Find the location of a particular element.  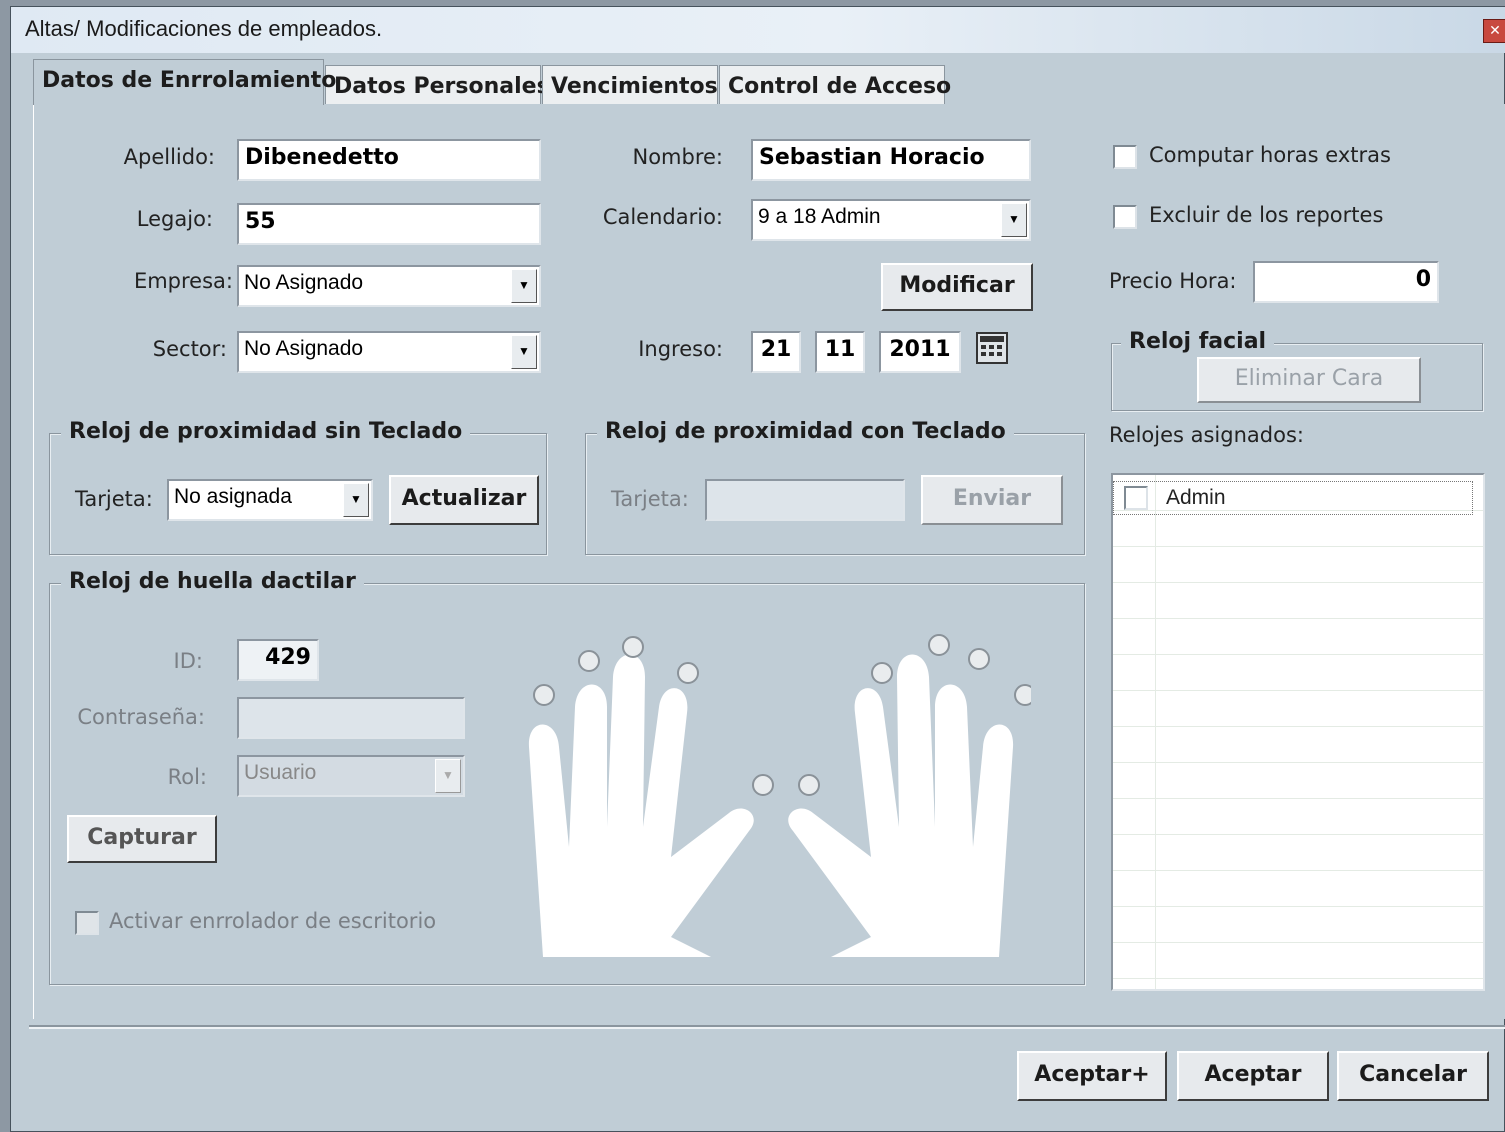

list-column-divider is located at coordinates (1155, 732).